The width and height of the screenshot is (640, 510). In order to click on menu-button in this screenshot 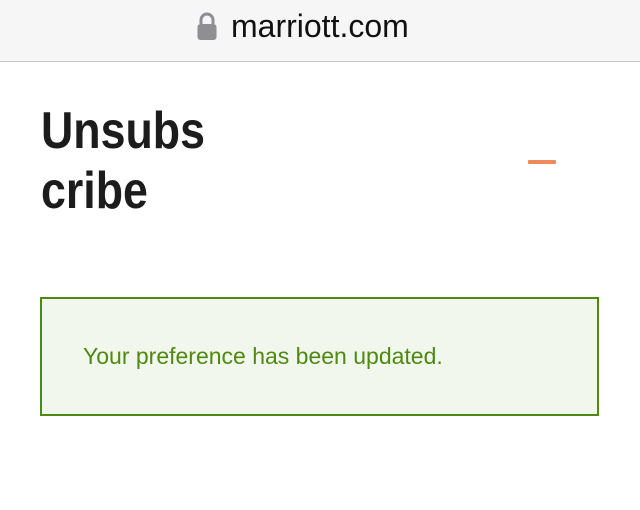, I will do `click(542, 162)`.